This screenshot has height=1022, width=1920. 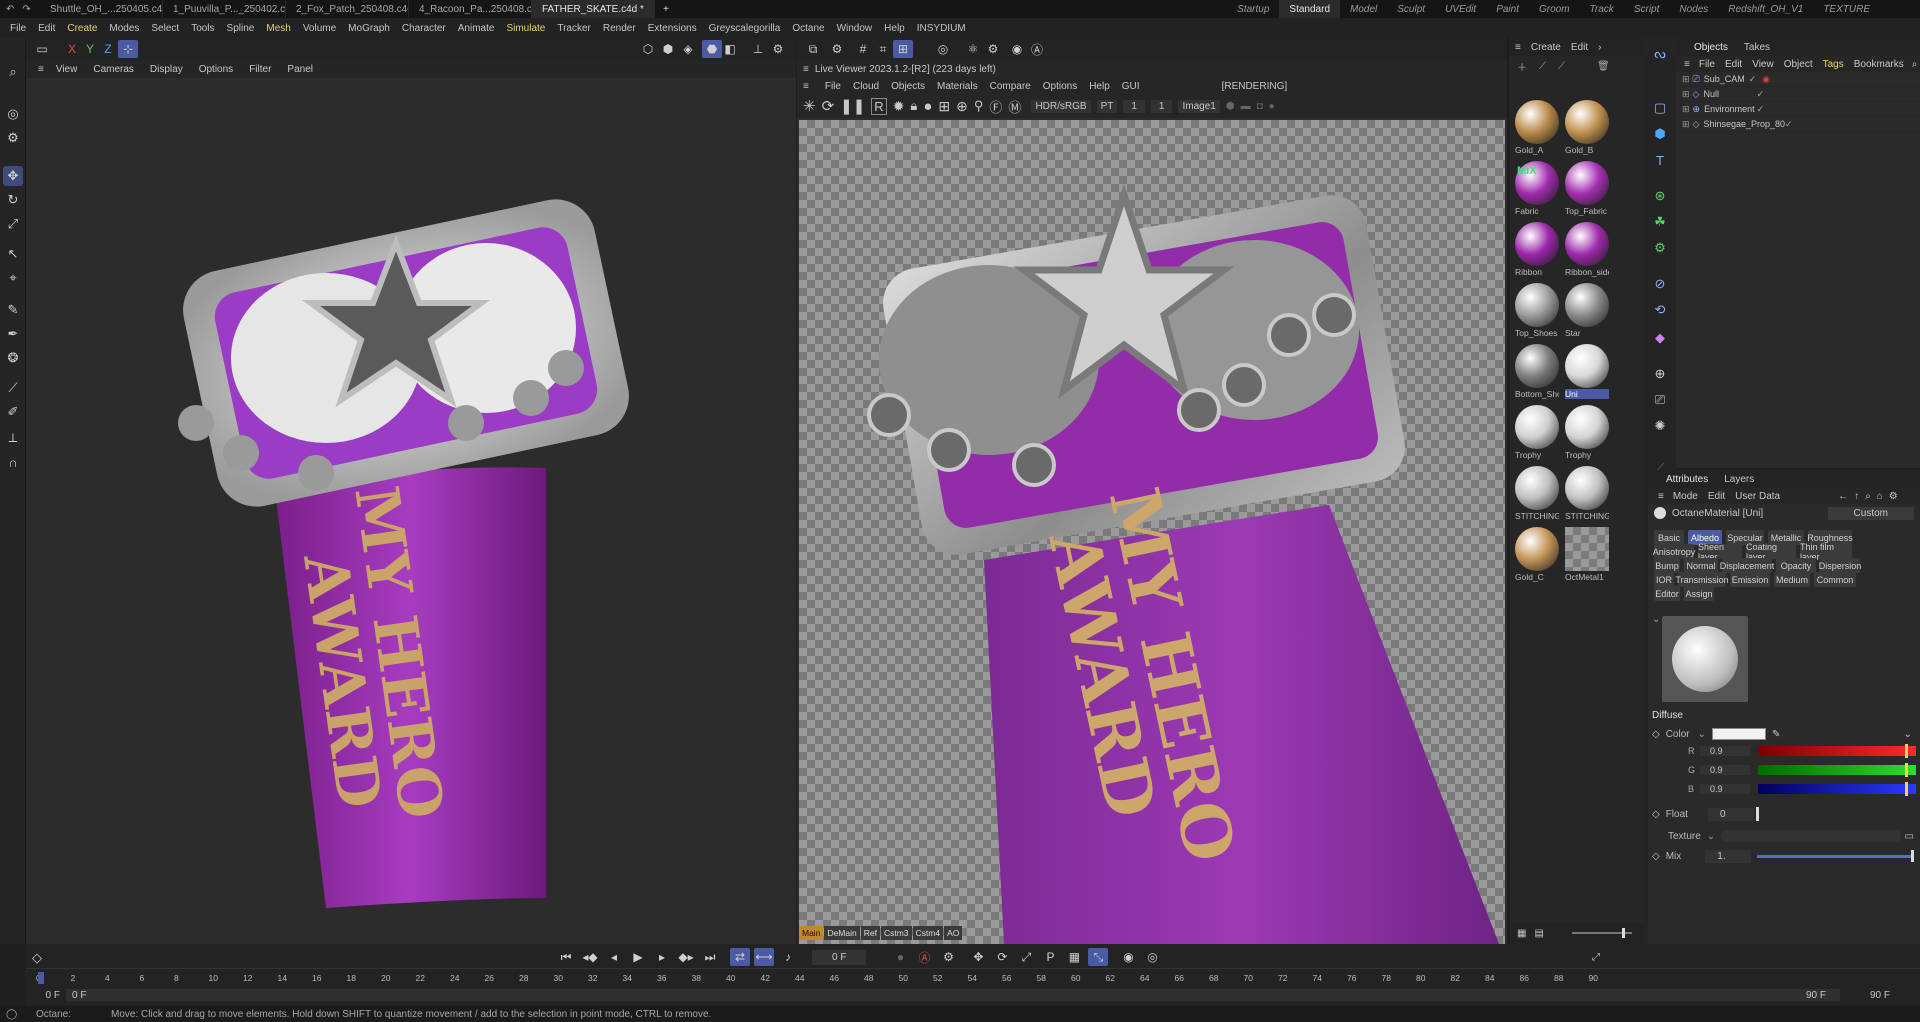 What do you see at coordinates (1771, 552) in the screenshot?
I see `channel-coating-layer: Coating layer` at bounding box center [1771, 552].